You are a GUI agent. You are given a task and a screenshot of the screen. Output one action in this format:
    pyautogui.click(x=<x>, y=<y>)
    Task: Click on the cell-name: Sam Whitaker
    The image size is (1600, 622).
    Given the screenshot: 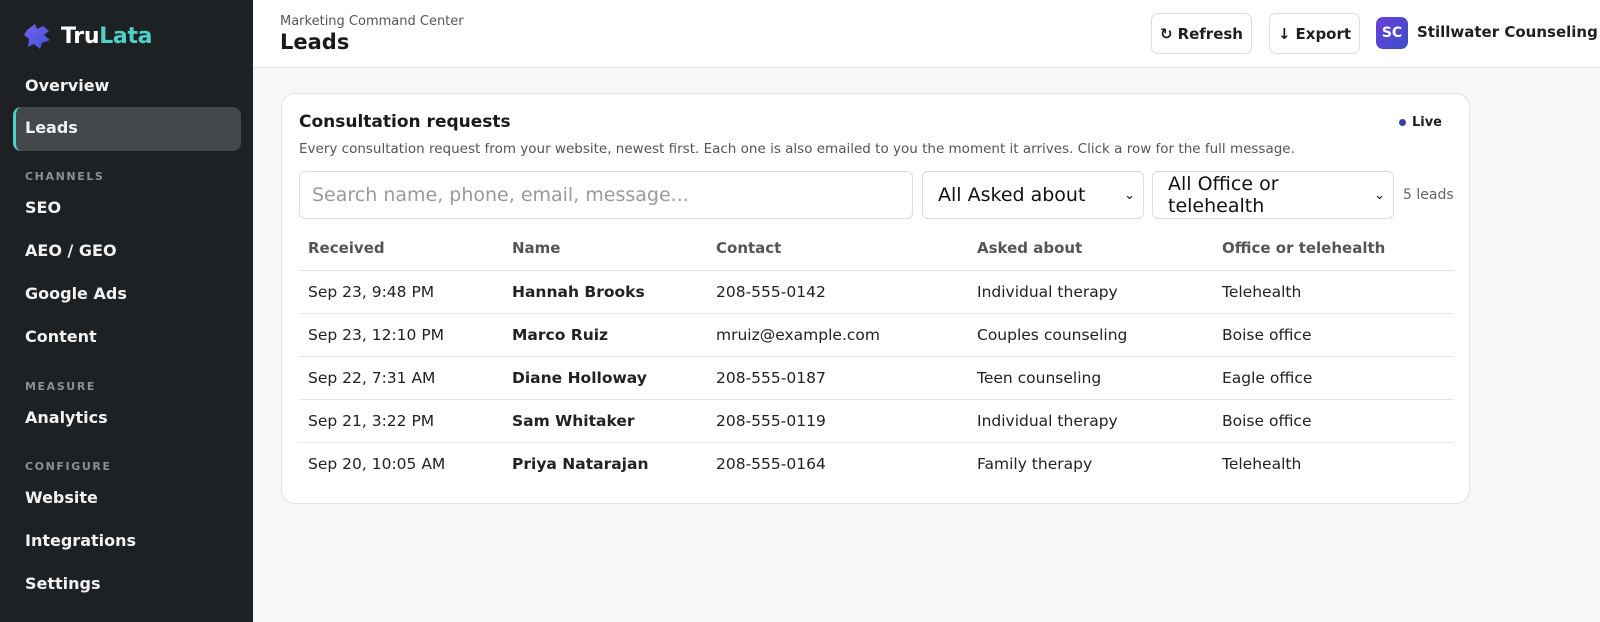 What is the action you would take?
    pyautogui.click(x=605, y=421)
    